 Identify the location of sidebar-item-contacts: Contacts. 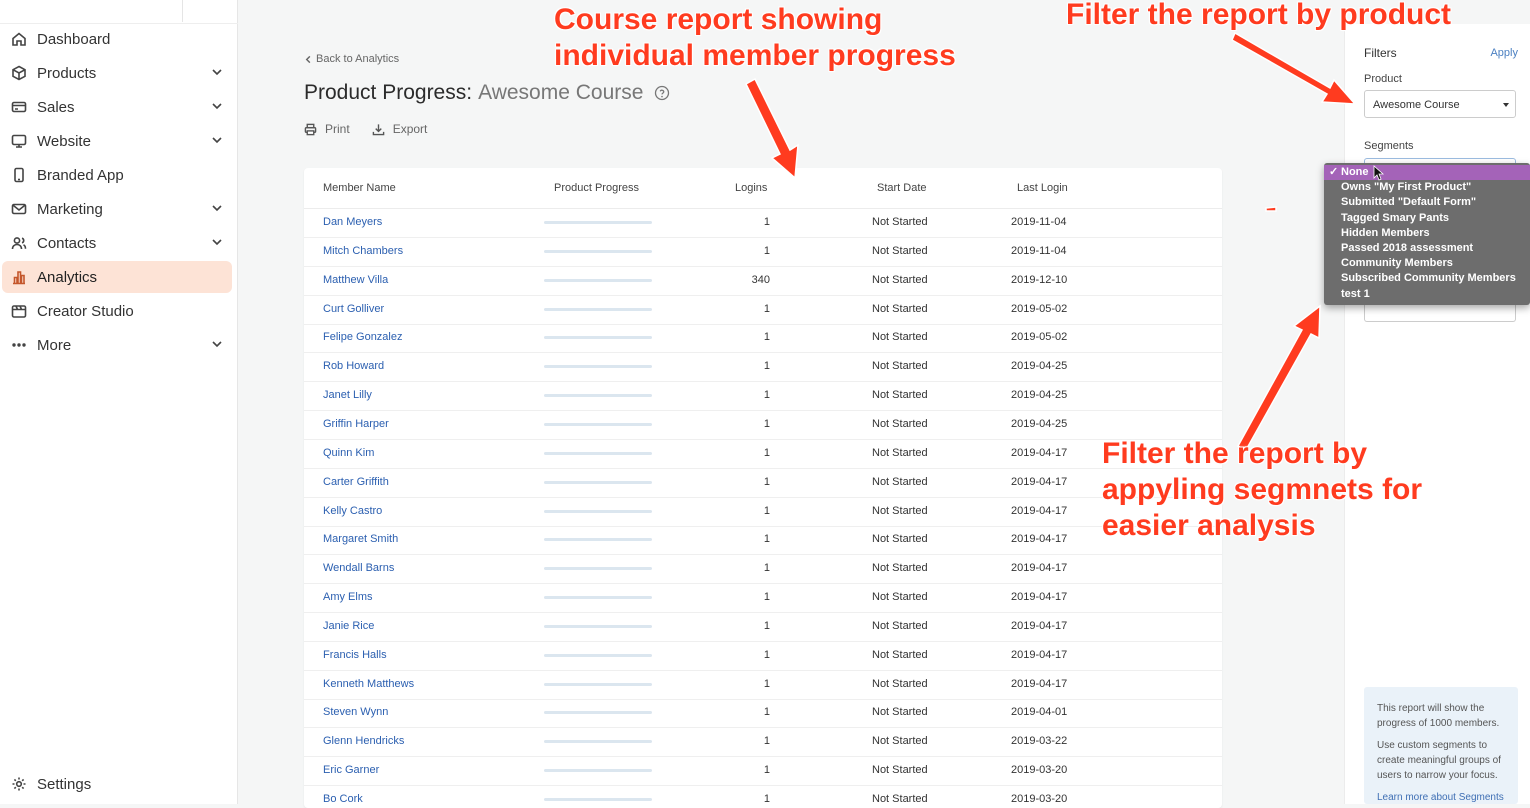
(117, 243).